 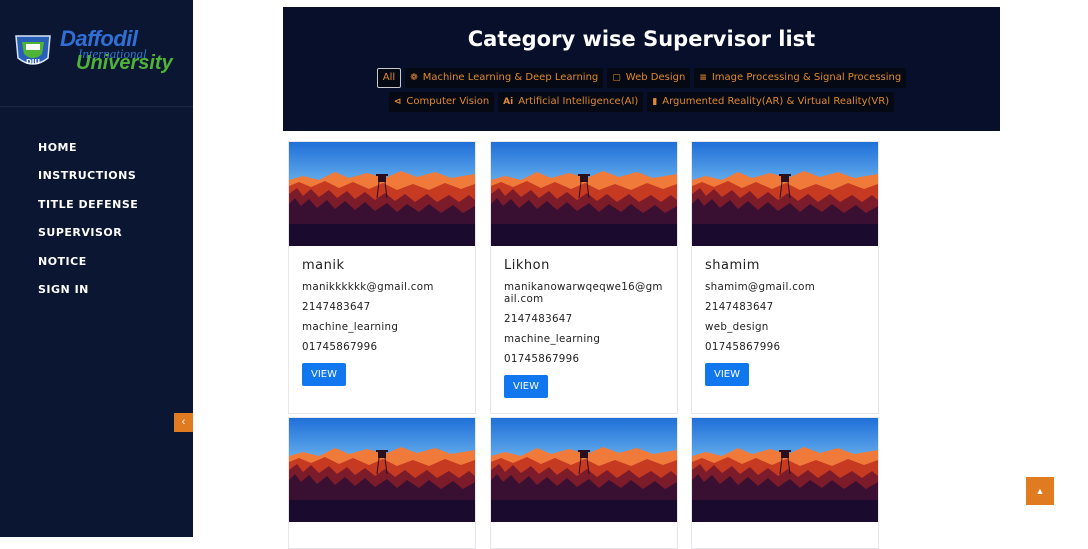 I want to click on filter-web-design: ▢ Web Design, so click(x=649, y=78).